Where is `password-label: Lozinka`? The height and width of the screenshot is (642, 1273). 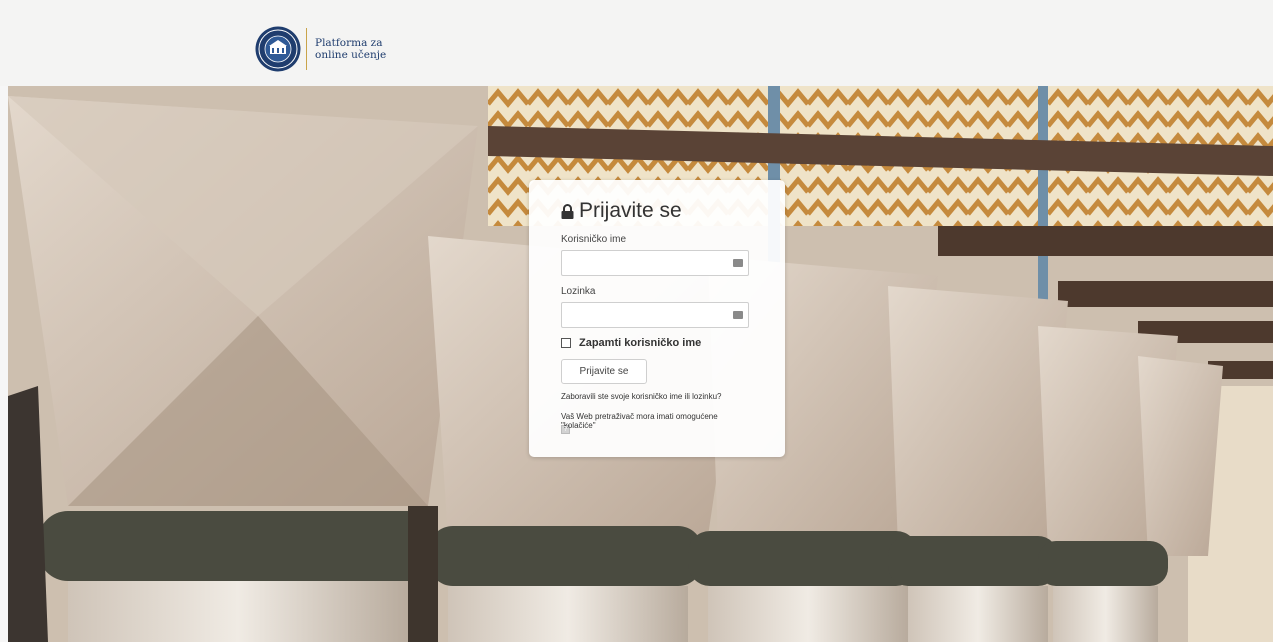
password-label: Lozinka is located at coordinates (578, 291).